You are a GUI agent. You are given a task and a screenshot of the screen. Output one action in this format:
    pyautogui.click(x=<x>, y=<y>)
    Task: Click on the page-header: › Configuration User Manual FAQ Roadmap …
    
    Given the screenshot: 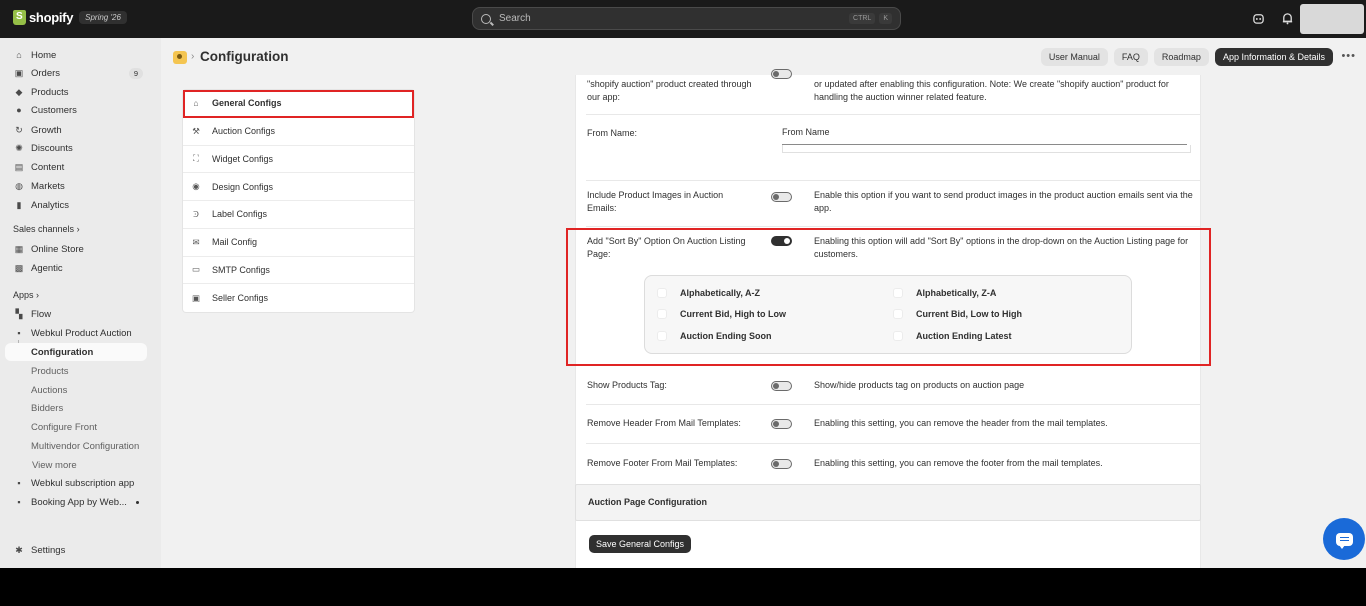 What is the action you would take?
    pyautogui.click(x=763, y=57)
    